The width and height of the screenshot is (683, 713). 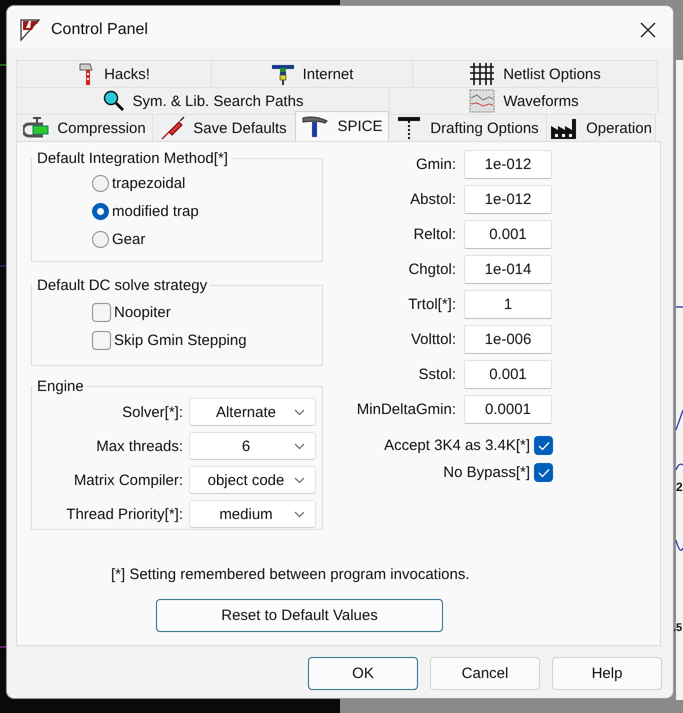 I want to click on field-label: Abstol:, so click(x=432, y=199).